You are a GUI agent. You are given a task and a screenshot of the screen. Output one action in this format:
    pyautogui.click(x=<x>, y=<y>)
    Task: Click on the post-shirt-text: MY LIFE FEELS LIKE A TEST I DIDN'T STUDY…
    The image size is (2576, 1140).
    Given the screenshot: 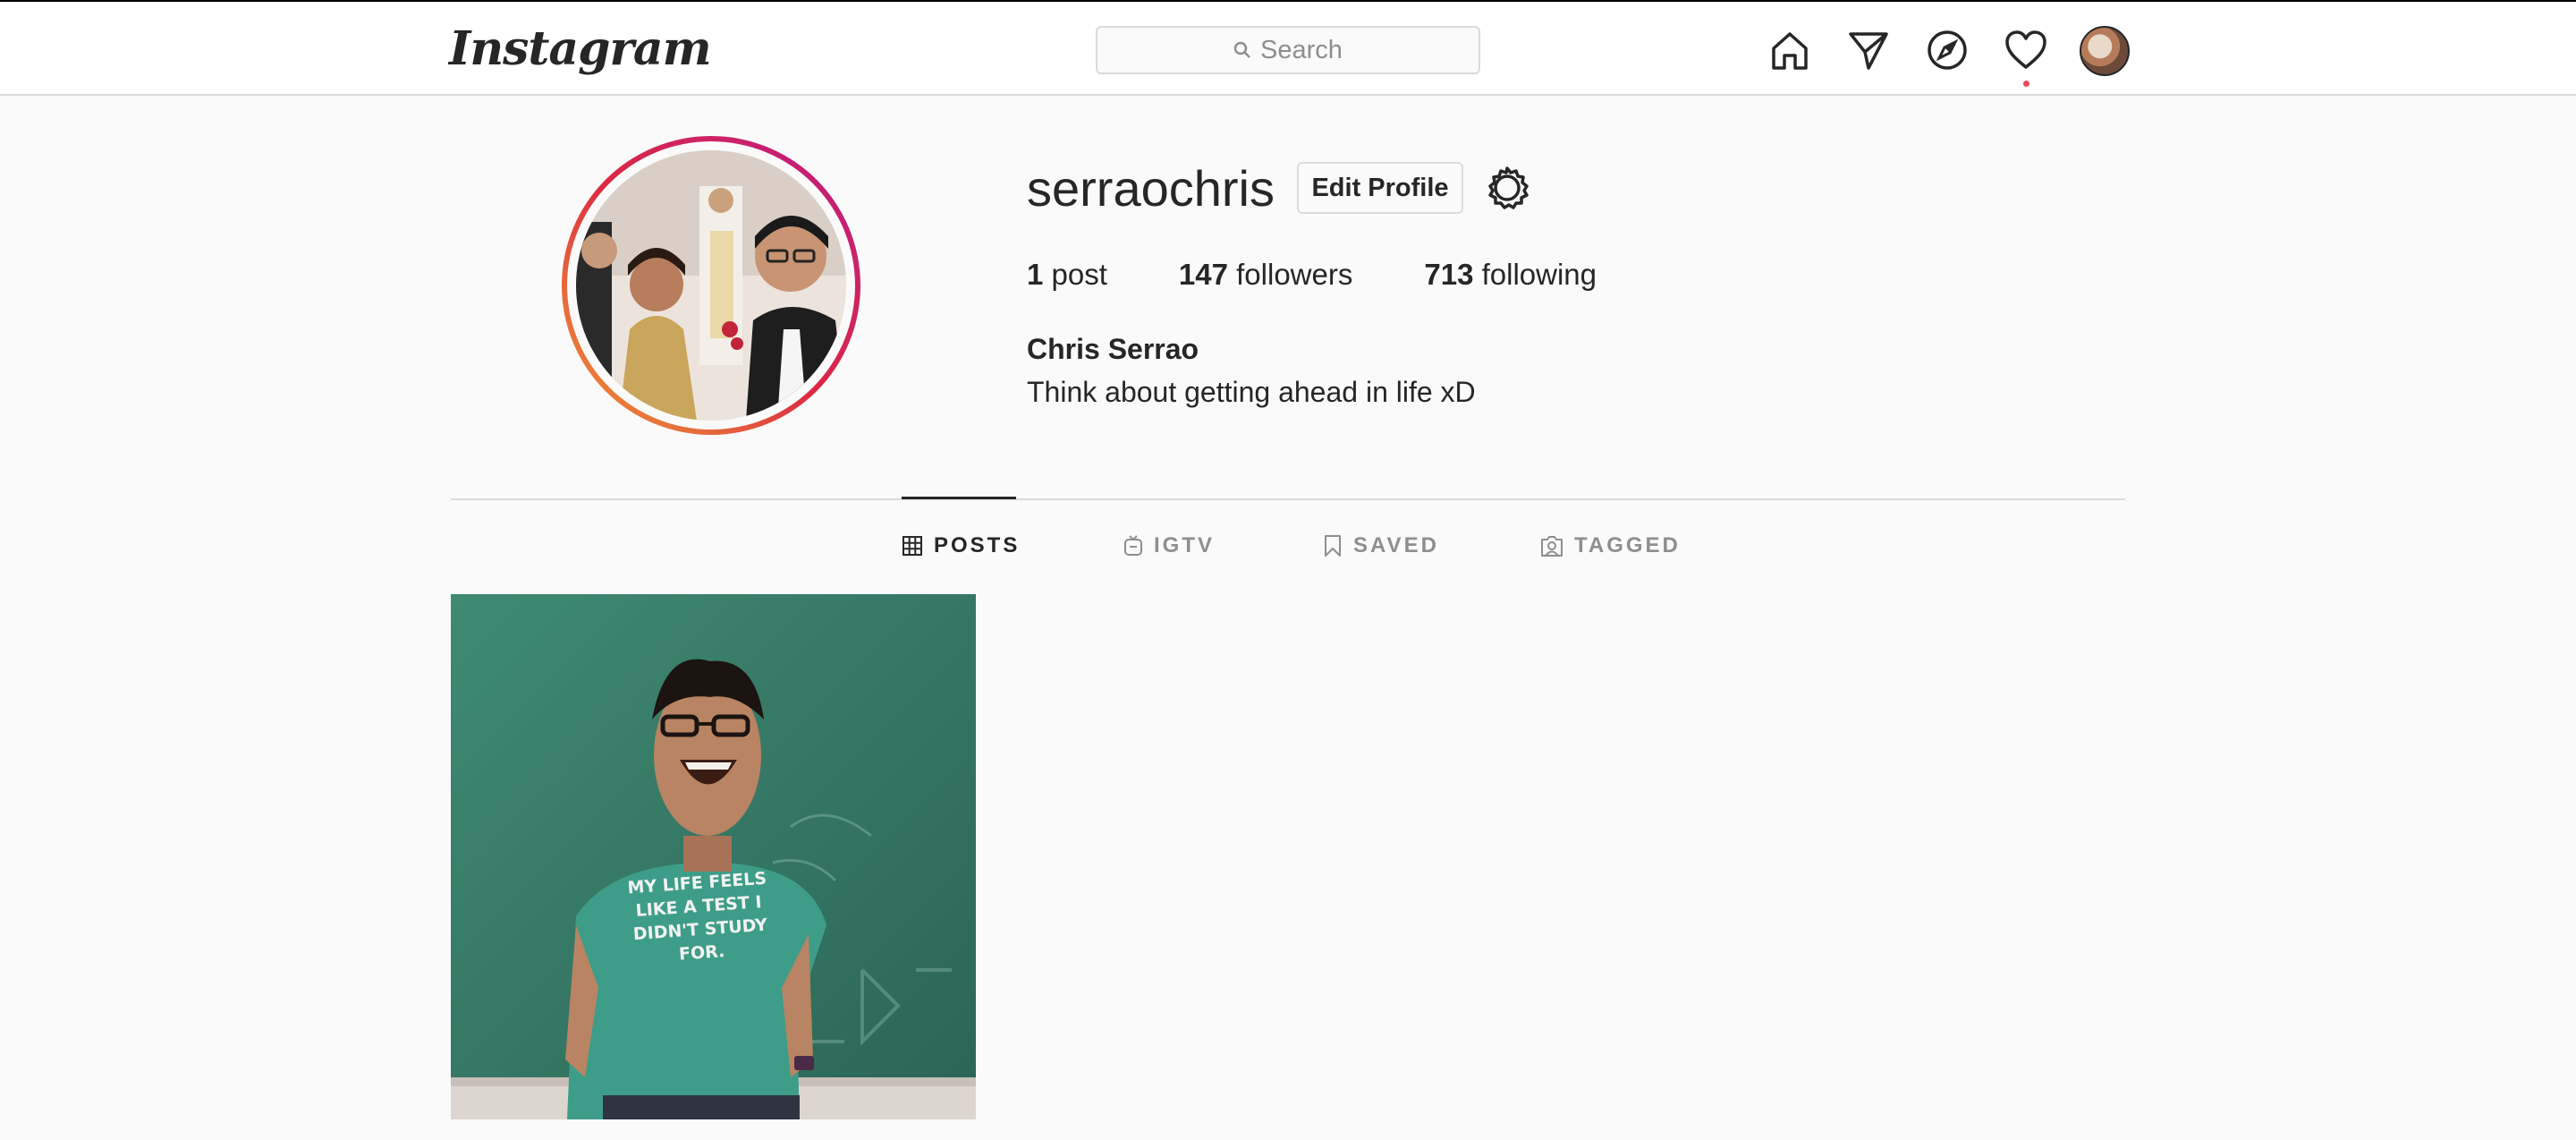 What is the action you would take?
    pyautogui.click(x=697, y=916)
    